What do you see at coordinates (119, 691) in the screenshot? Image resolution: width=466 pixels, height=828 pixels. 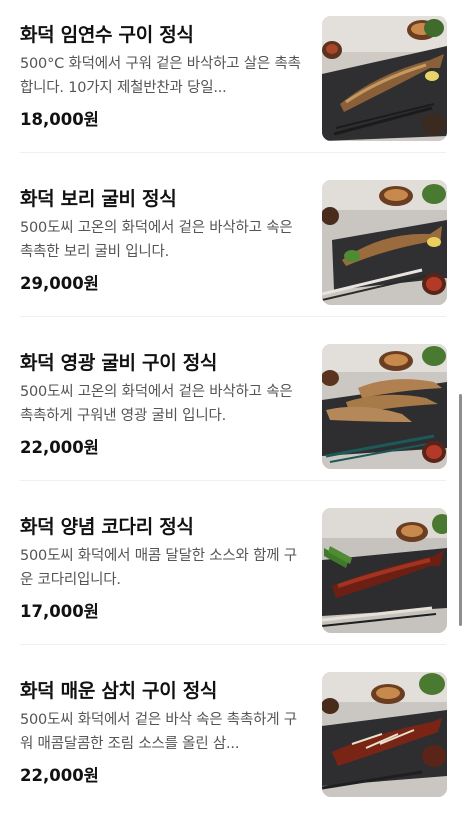 I see `menu-item-name: 화덕 매운 삼치 구이 정식` at bounding box center [119, 691].